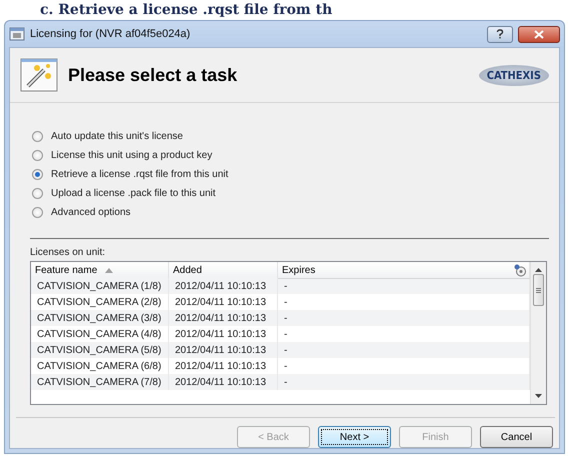 The image size is (569, 456). Describe the element at coordinates (153, 75) in the screenshot. I see `page-title: Please select a task` at that location.